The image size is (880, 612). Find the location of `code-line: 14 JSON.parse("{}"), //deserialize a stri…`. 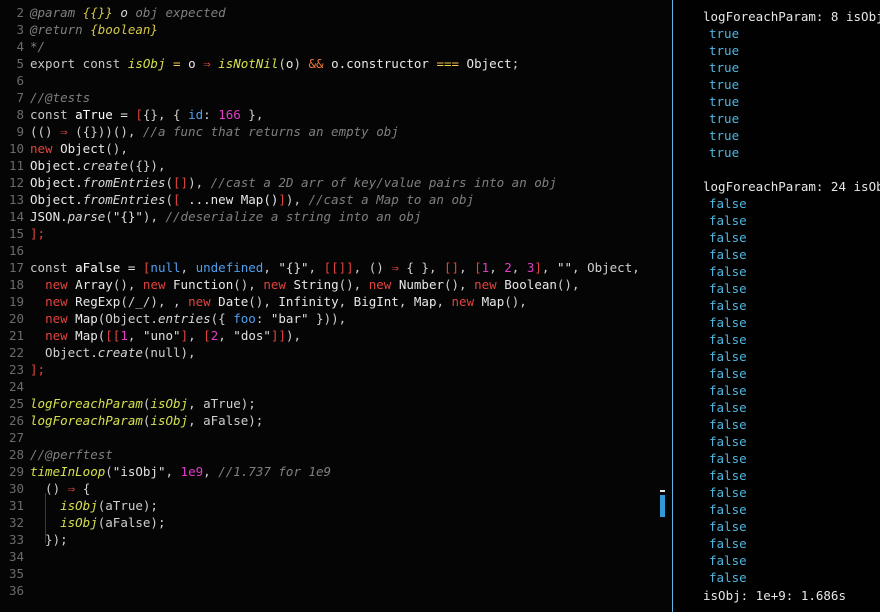

code-line: 14 JSON.parse("{}"), //deserialize a stri… is located at coordinates (210, 216).